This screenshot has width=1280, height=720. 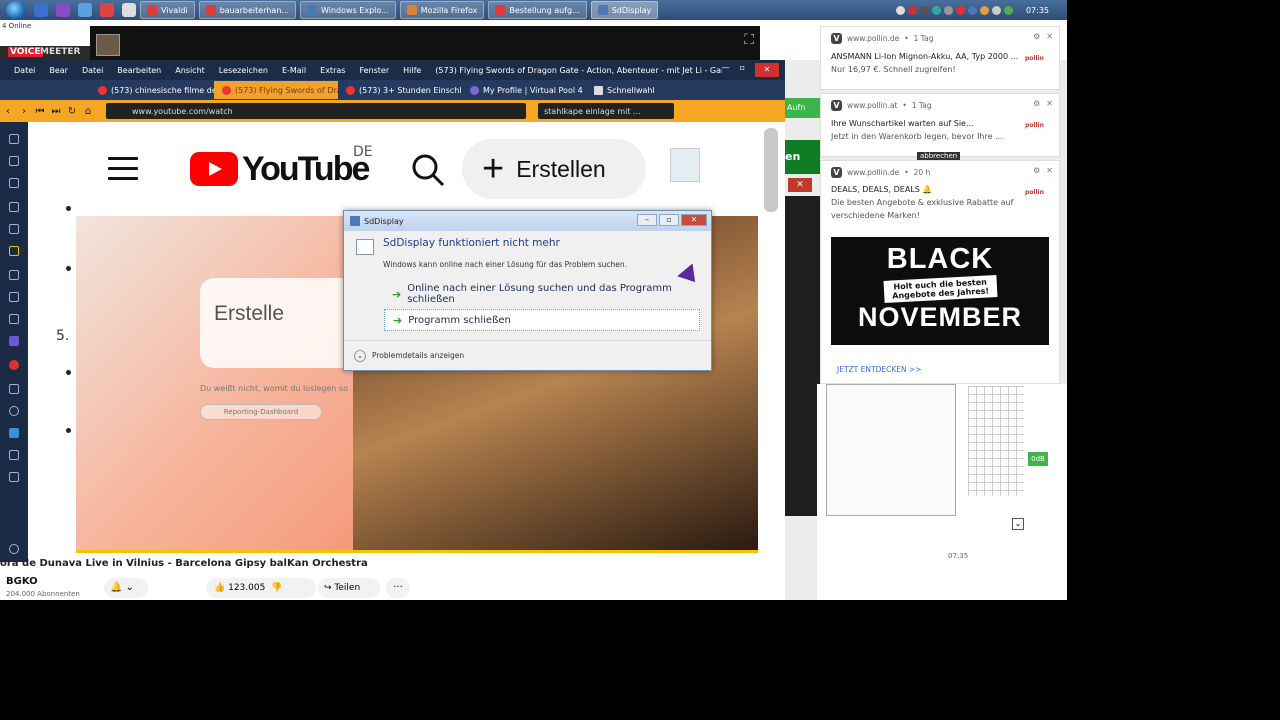 I want to click on channel-name: BGKO, so click(x=22, y=581).